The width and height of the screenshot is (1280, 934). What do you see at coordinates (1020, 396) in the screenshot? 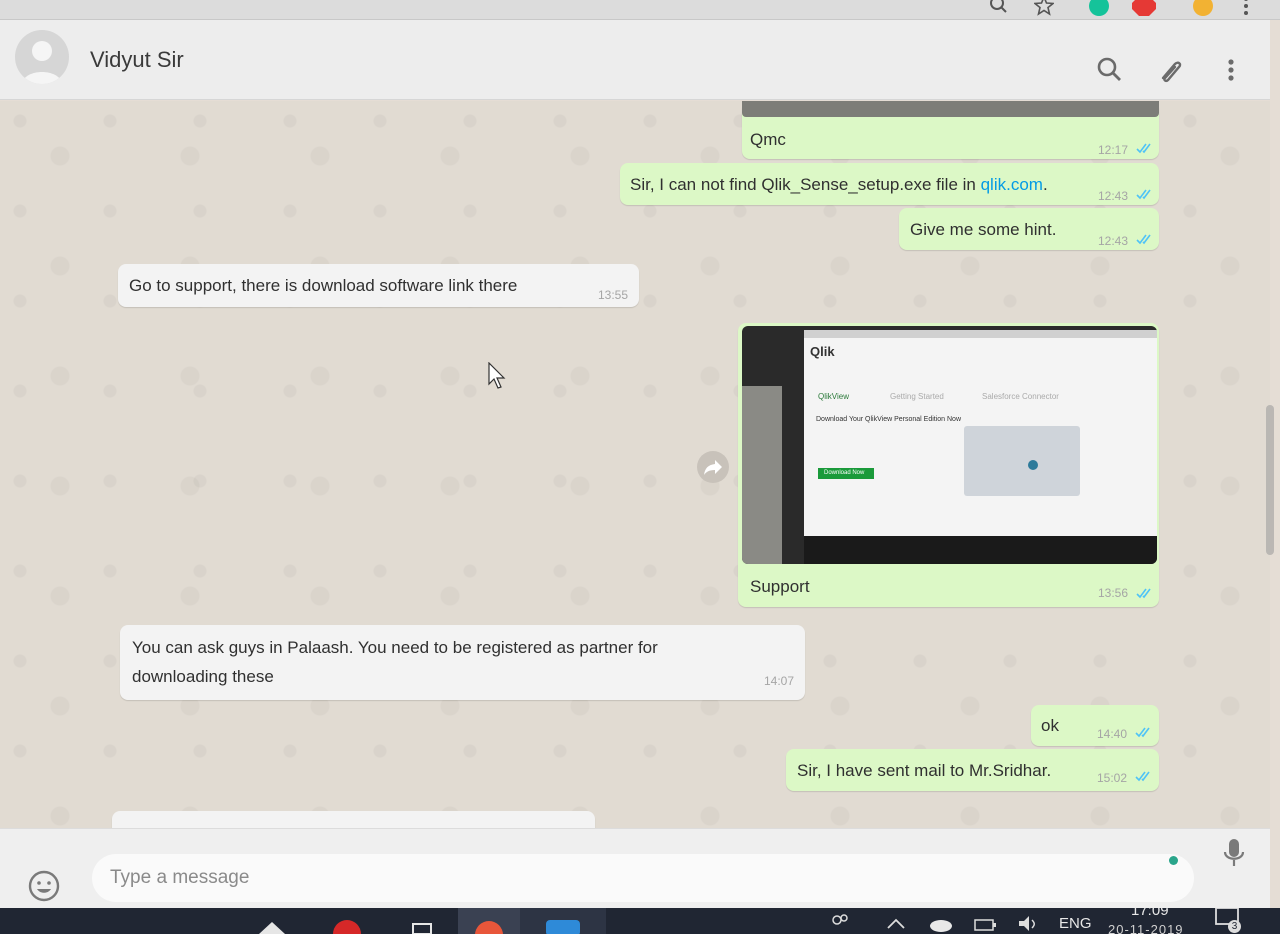
I see `photo-tab-salesforce: Salesforce Connector` at bounding box center [1020, 396].